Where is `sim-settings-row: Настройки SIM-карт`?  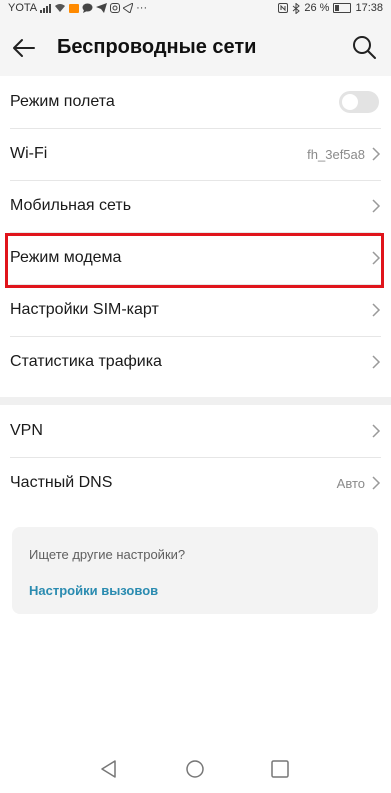 sim-settings-row: Настройки SIM-карт is located at coordinates (195, 310).